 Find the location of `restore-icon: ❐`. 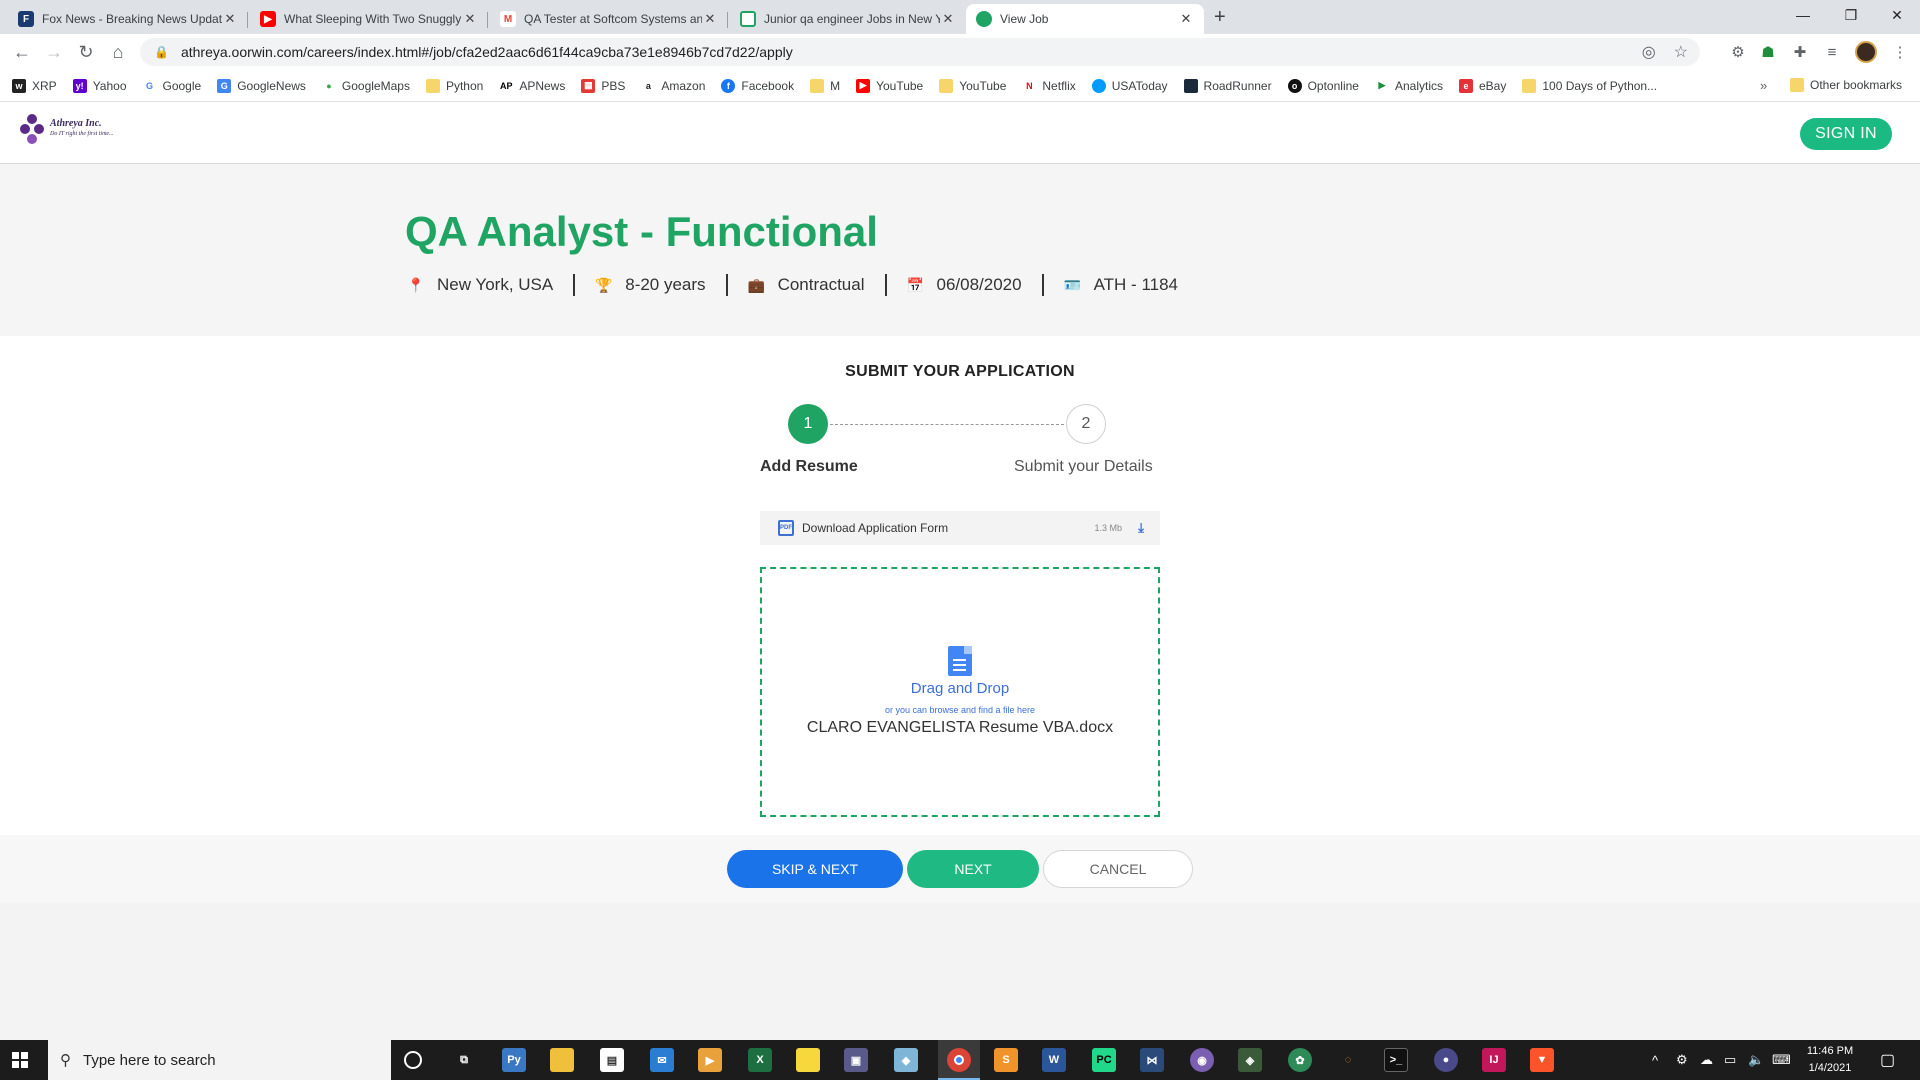

restore-icon: ❐ is located at coordinates (1851, 15).